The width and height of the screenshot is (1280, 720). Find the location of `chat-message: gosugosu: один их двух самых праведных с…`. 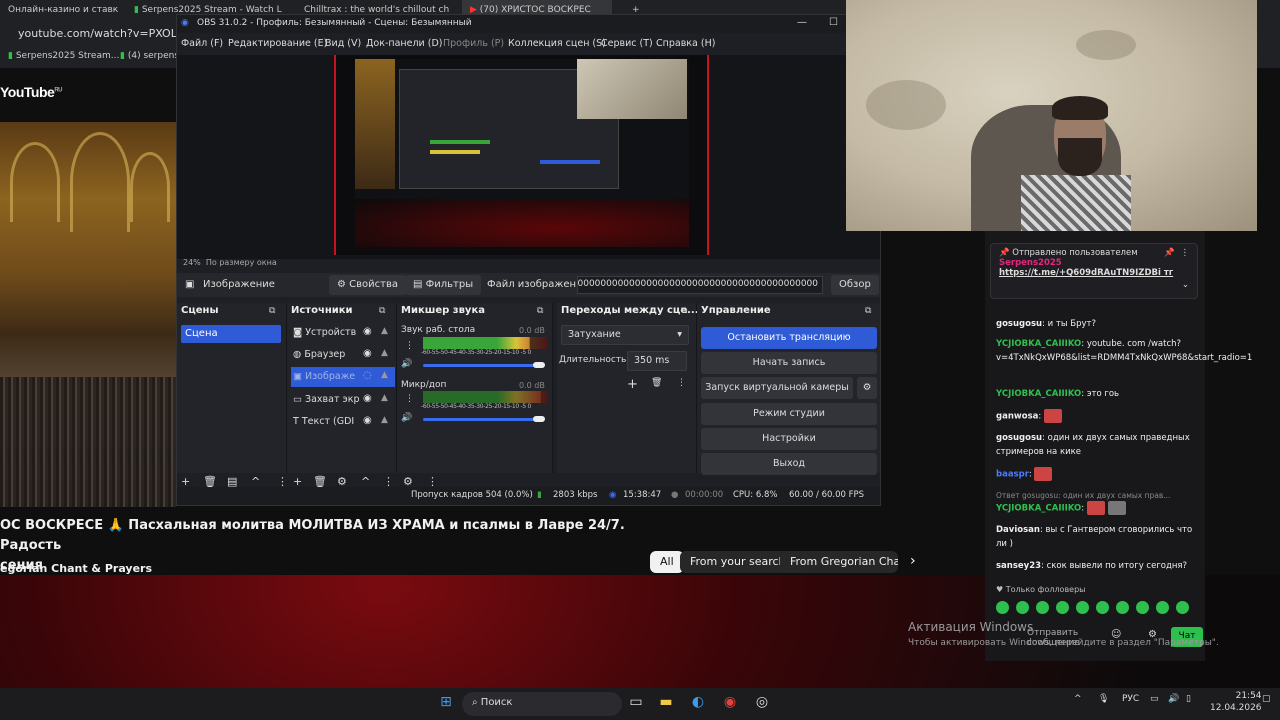

chat-message: gosugosu: один их двух самых праведных с… is located at coordinates (1093, 445).